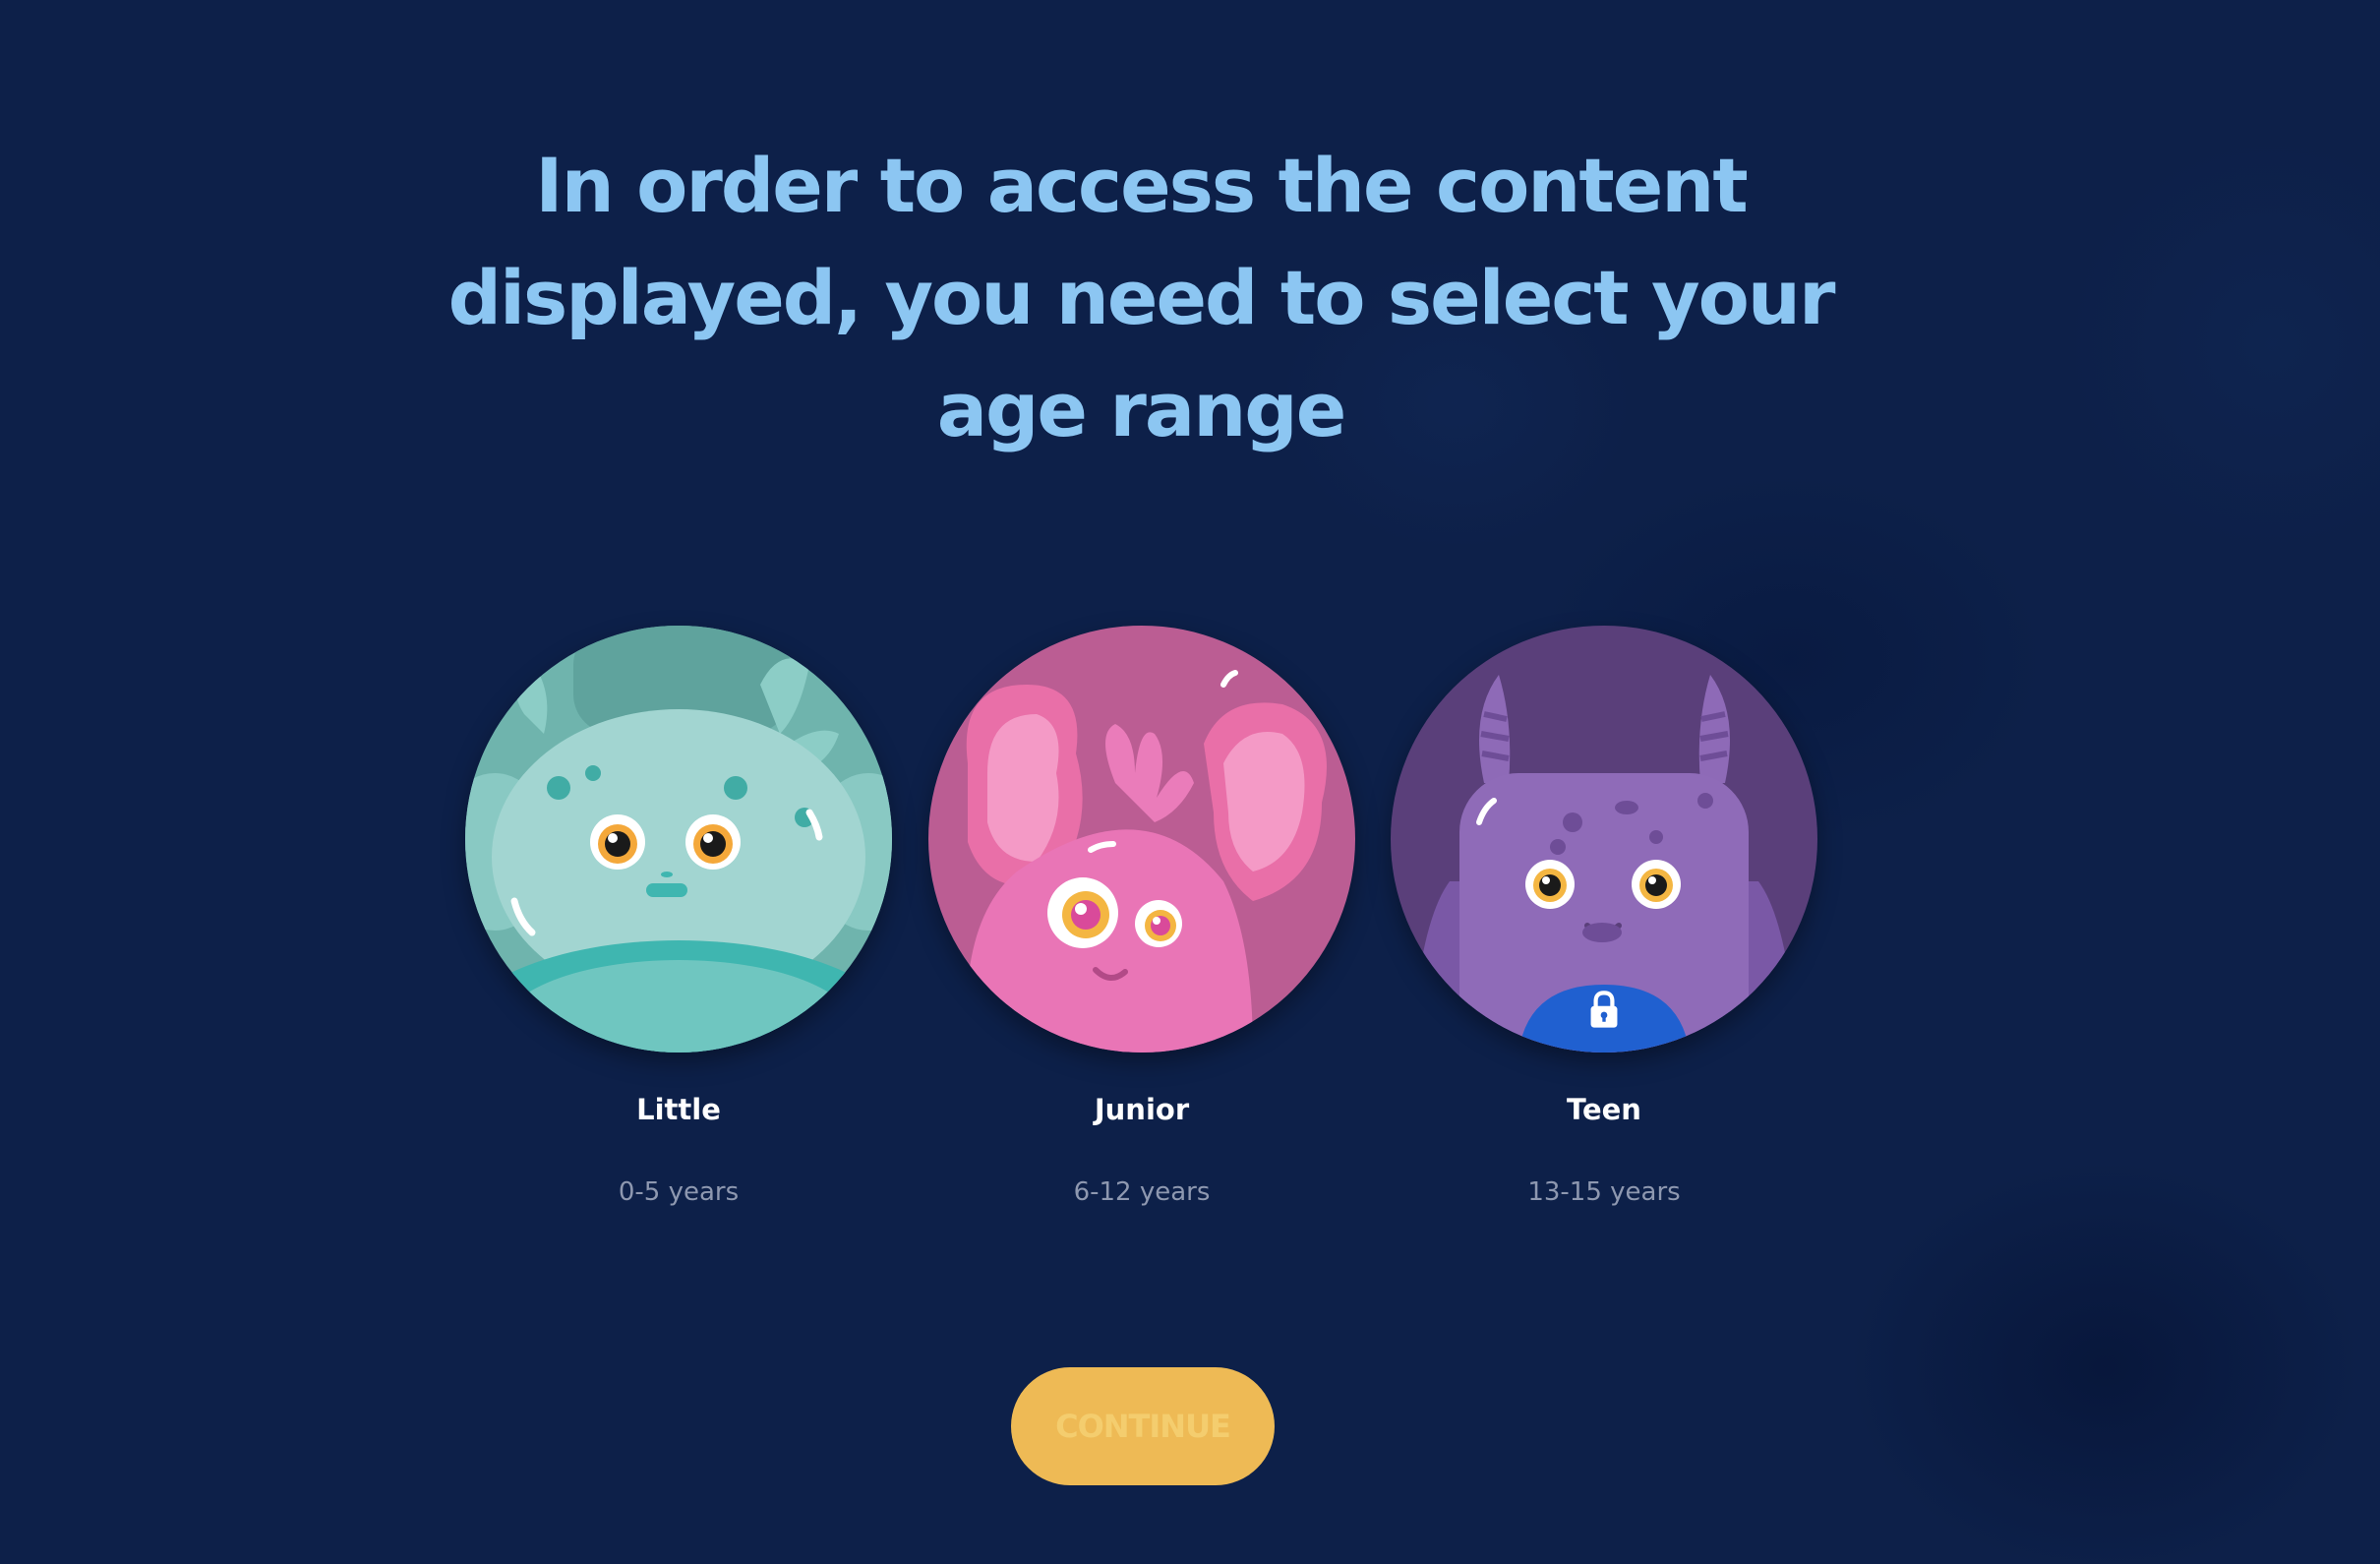 Image resolution: width=2380 pixels, height=1564 pixels. I want to click on age-label: Teen, so click(1604, 1109).